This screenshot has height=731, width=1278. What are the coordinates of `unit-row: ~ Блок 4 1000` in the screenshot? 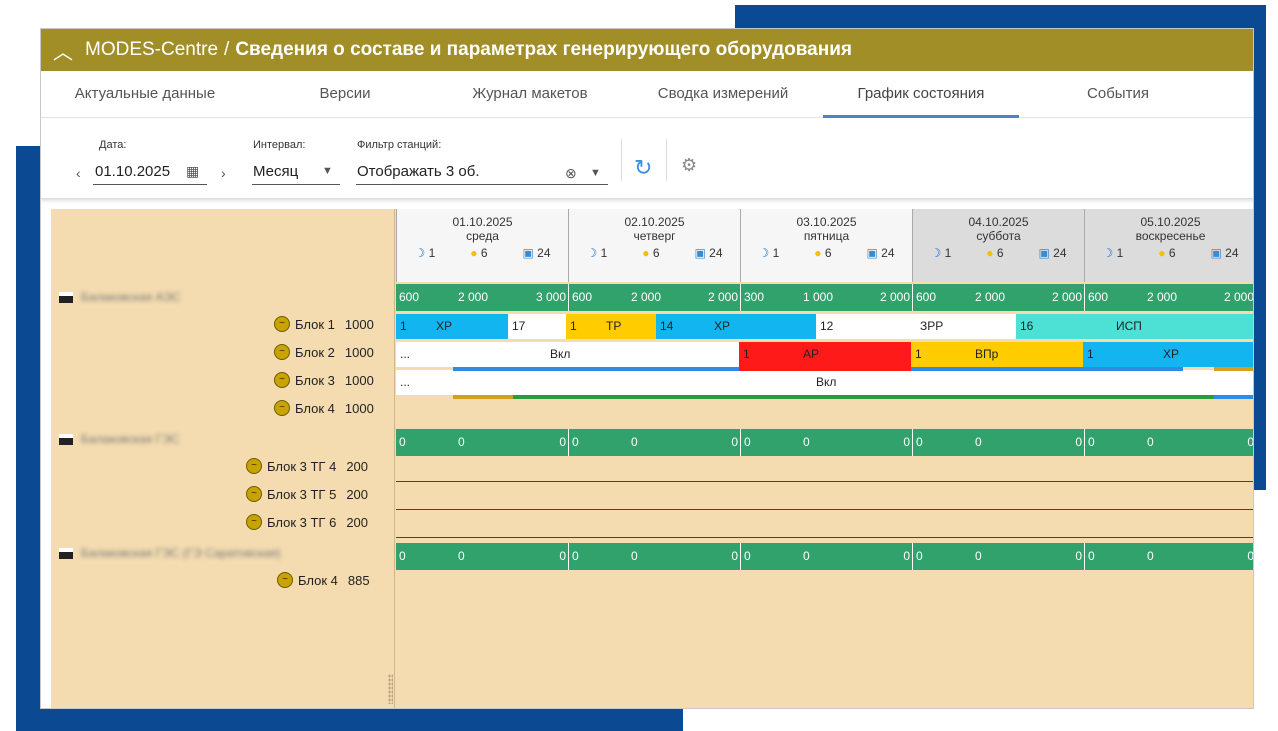 It's located at (324, 408).